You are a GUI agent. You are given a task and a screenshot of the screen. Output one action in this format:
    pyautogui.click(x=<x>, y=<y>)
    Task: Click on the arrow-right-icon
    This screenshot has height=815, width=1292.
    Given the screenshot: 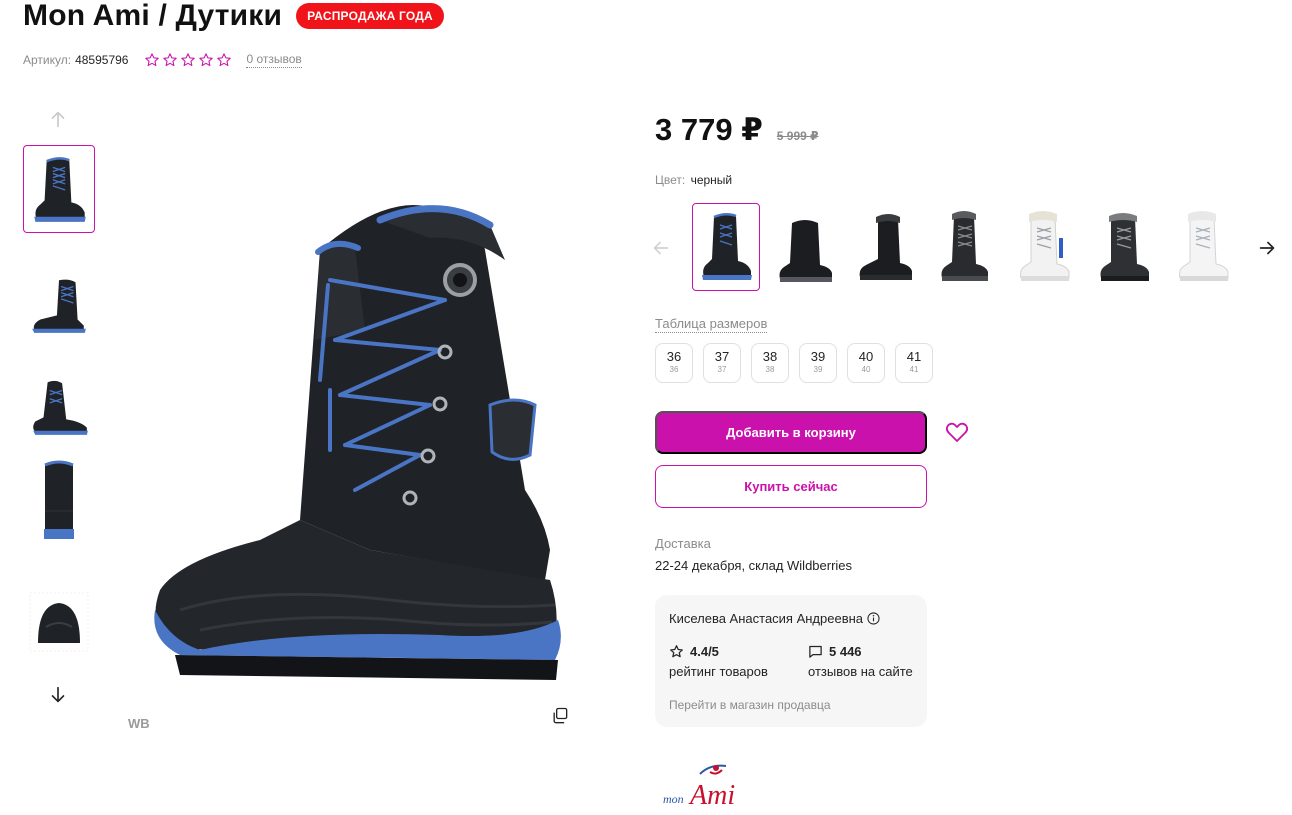 What is the action you would take?
    pyautogui.click(x=1267, y=248)
    